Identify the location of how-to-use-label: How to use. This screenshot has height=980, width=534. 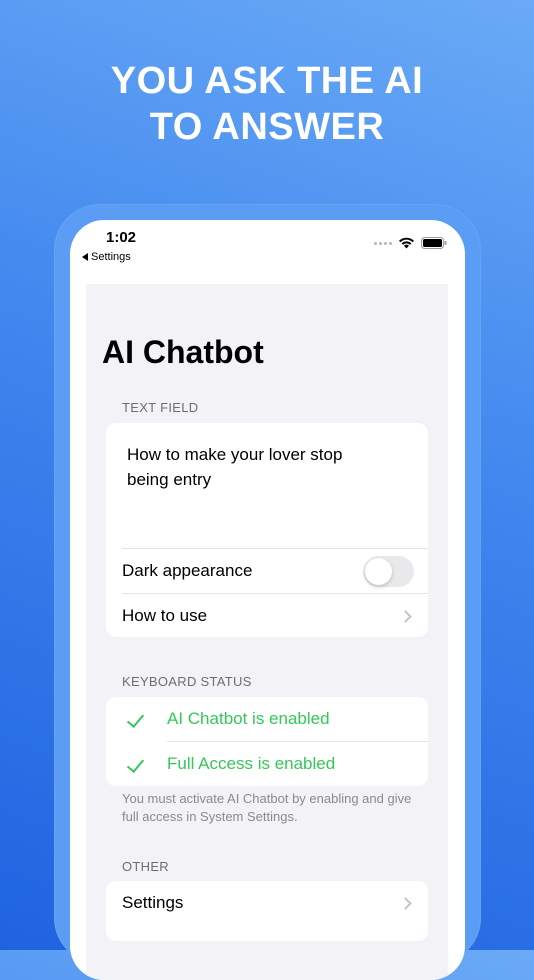
(165, 615).